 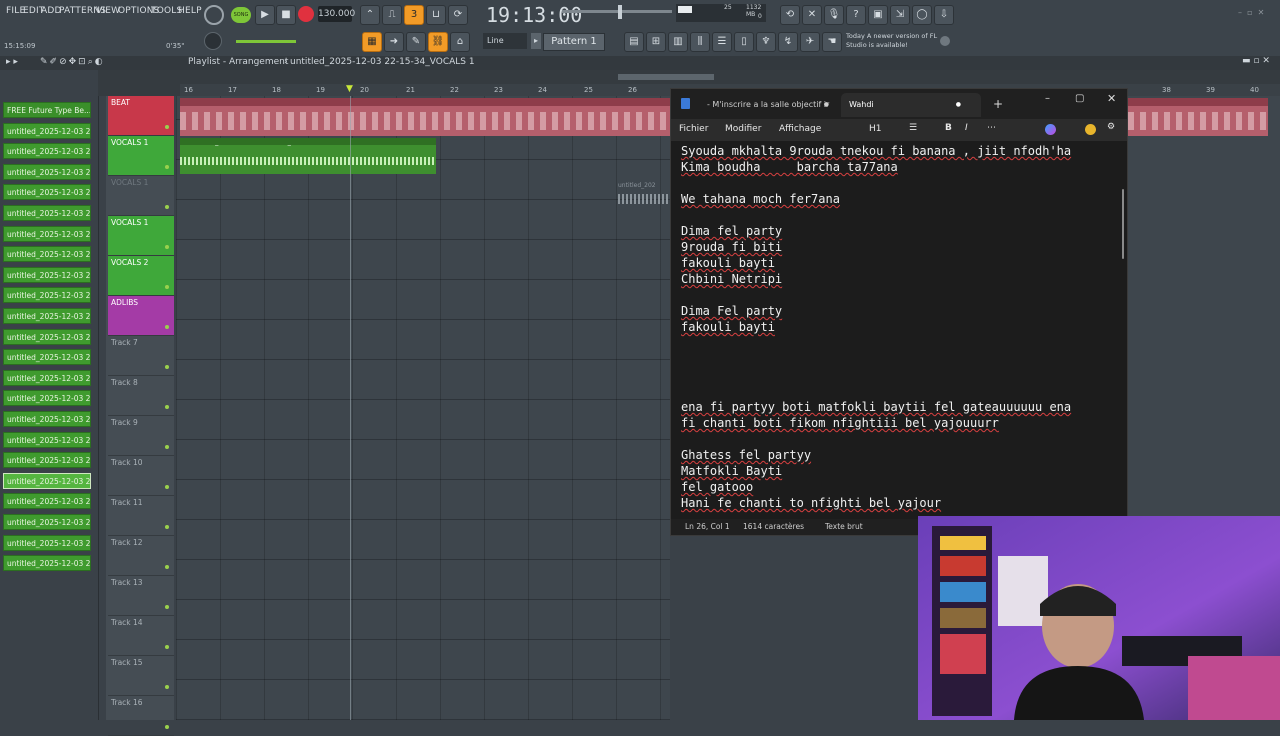 What do you see at coordinates (620, 12) in the screenshot?
I see `master-volume-handle` at bounding box center [620, 12].